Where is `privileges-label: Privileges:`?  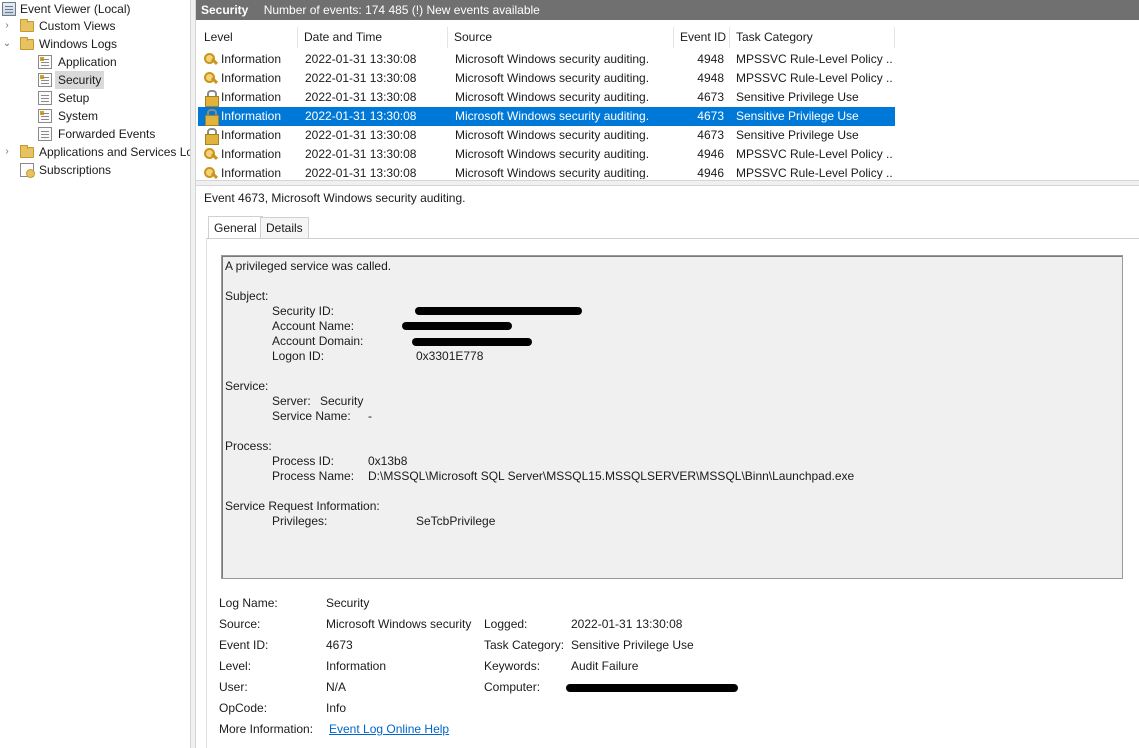
privileges-label: Privileges: is located at coordinates (300, 521).